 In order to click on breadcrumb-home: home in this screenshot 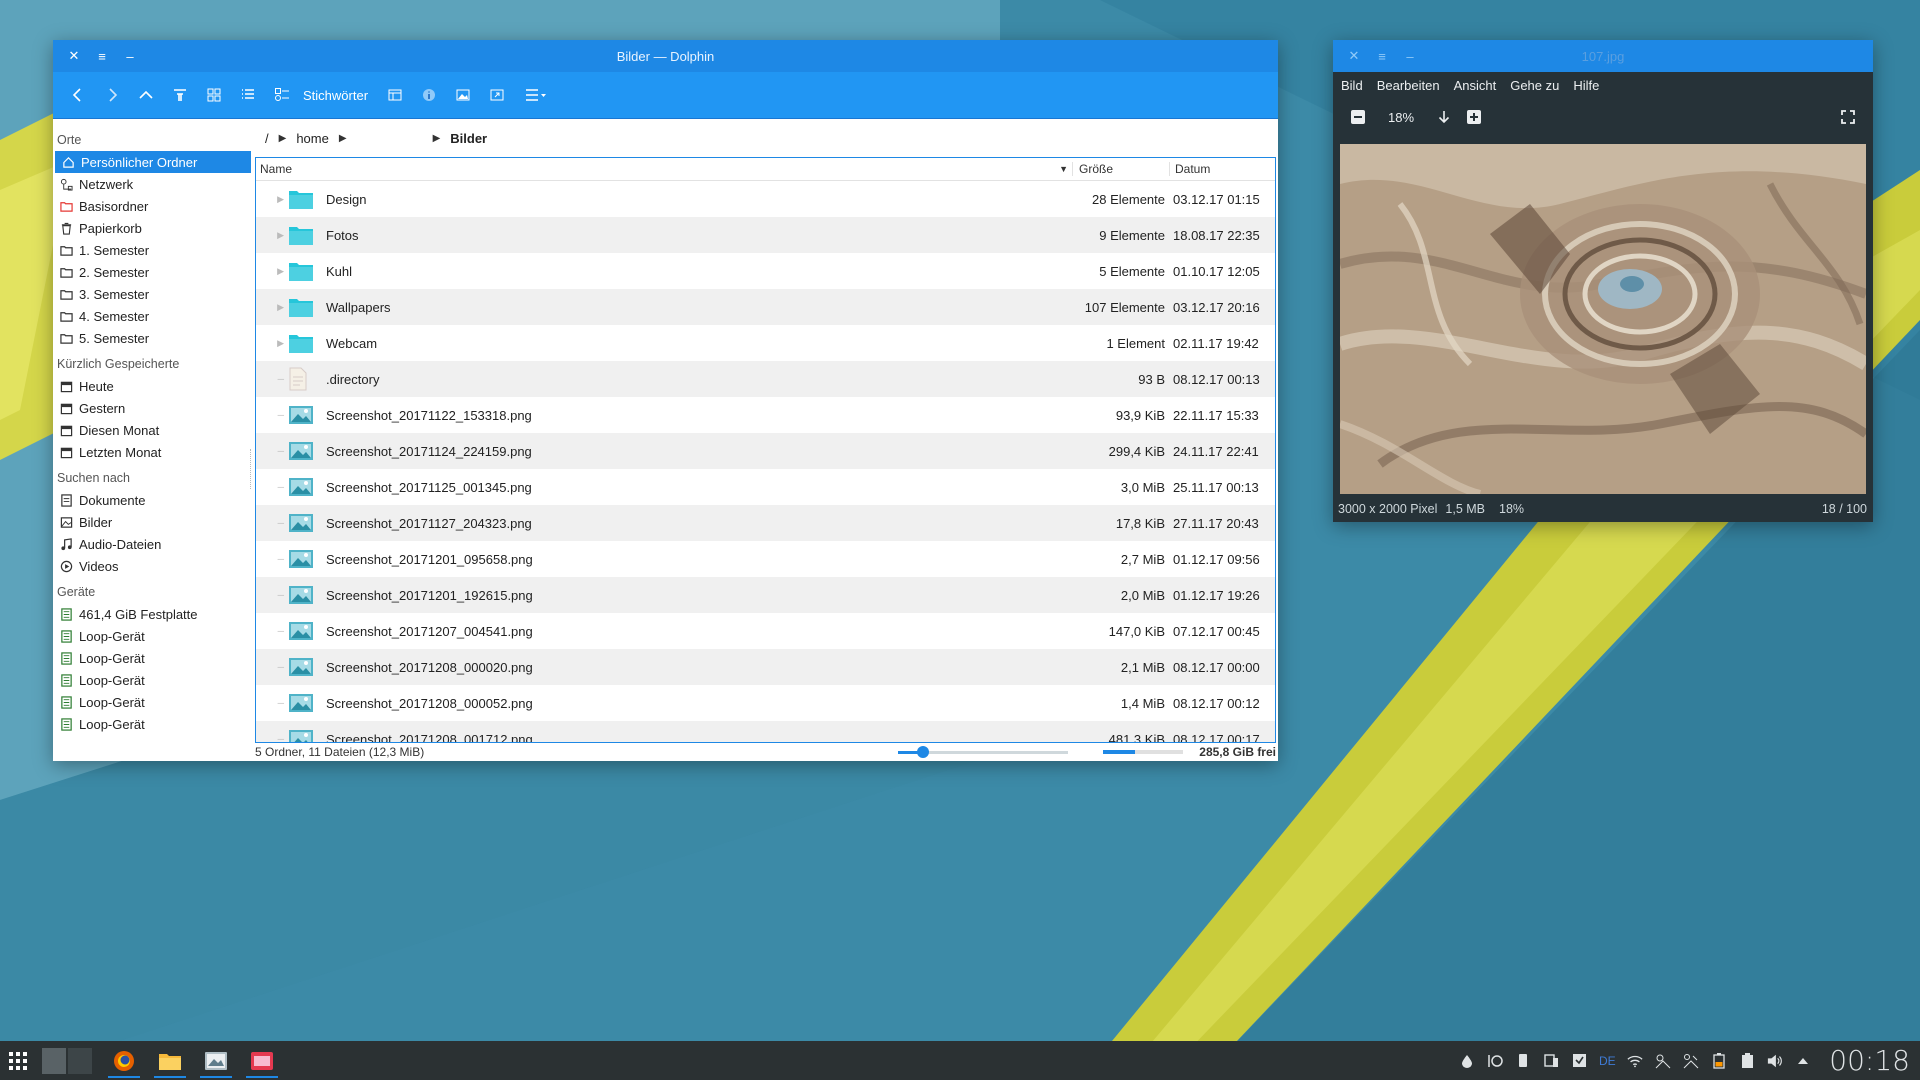, I will do `click(312, 138)`.